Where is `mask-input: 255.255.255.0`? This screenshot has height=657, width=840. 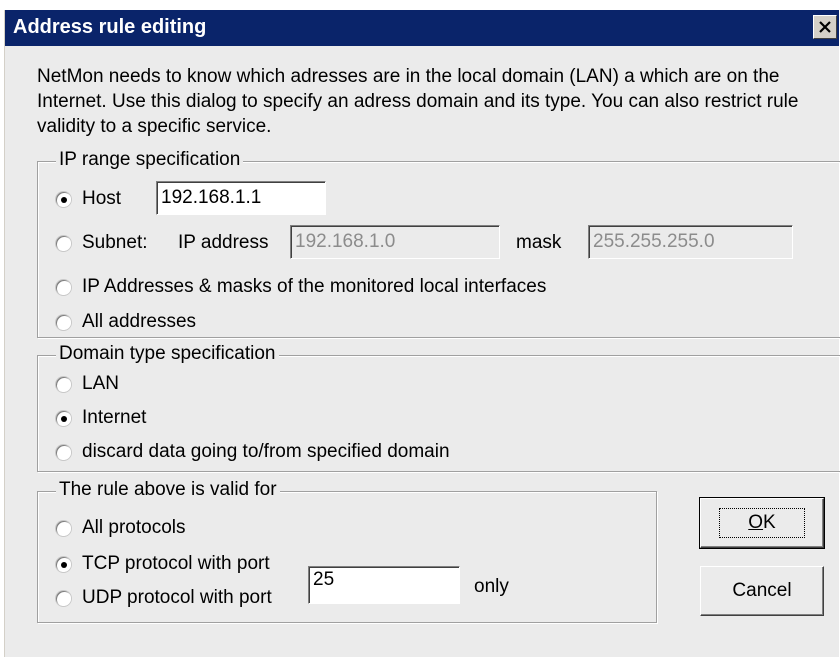
mask-input: 255.255.255.0 is located at coordinates (690, 242).